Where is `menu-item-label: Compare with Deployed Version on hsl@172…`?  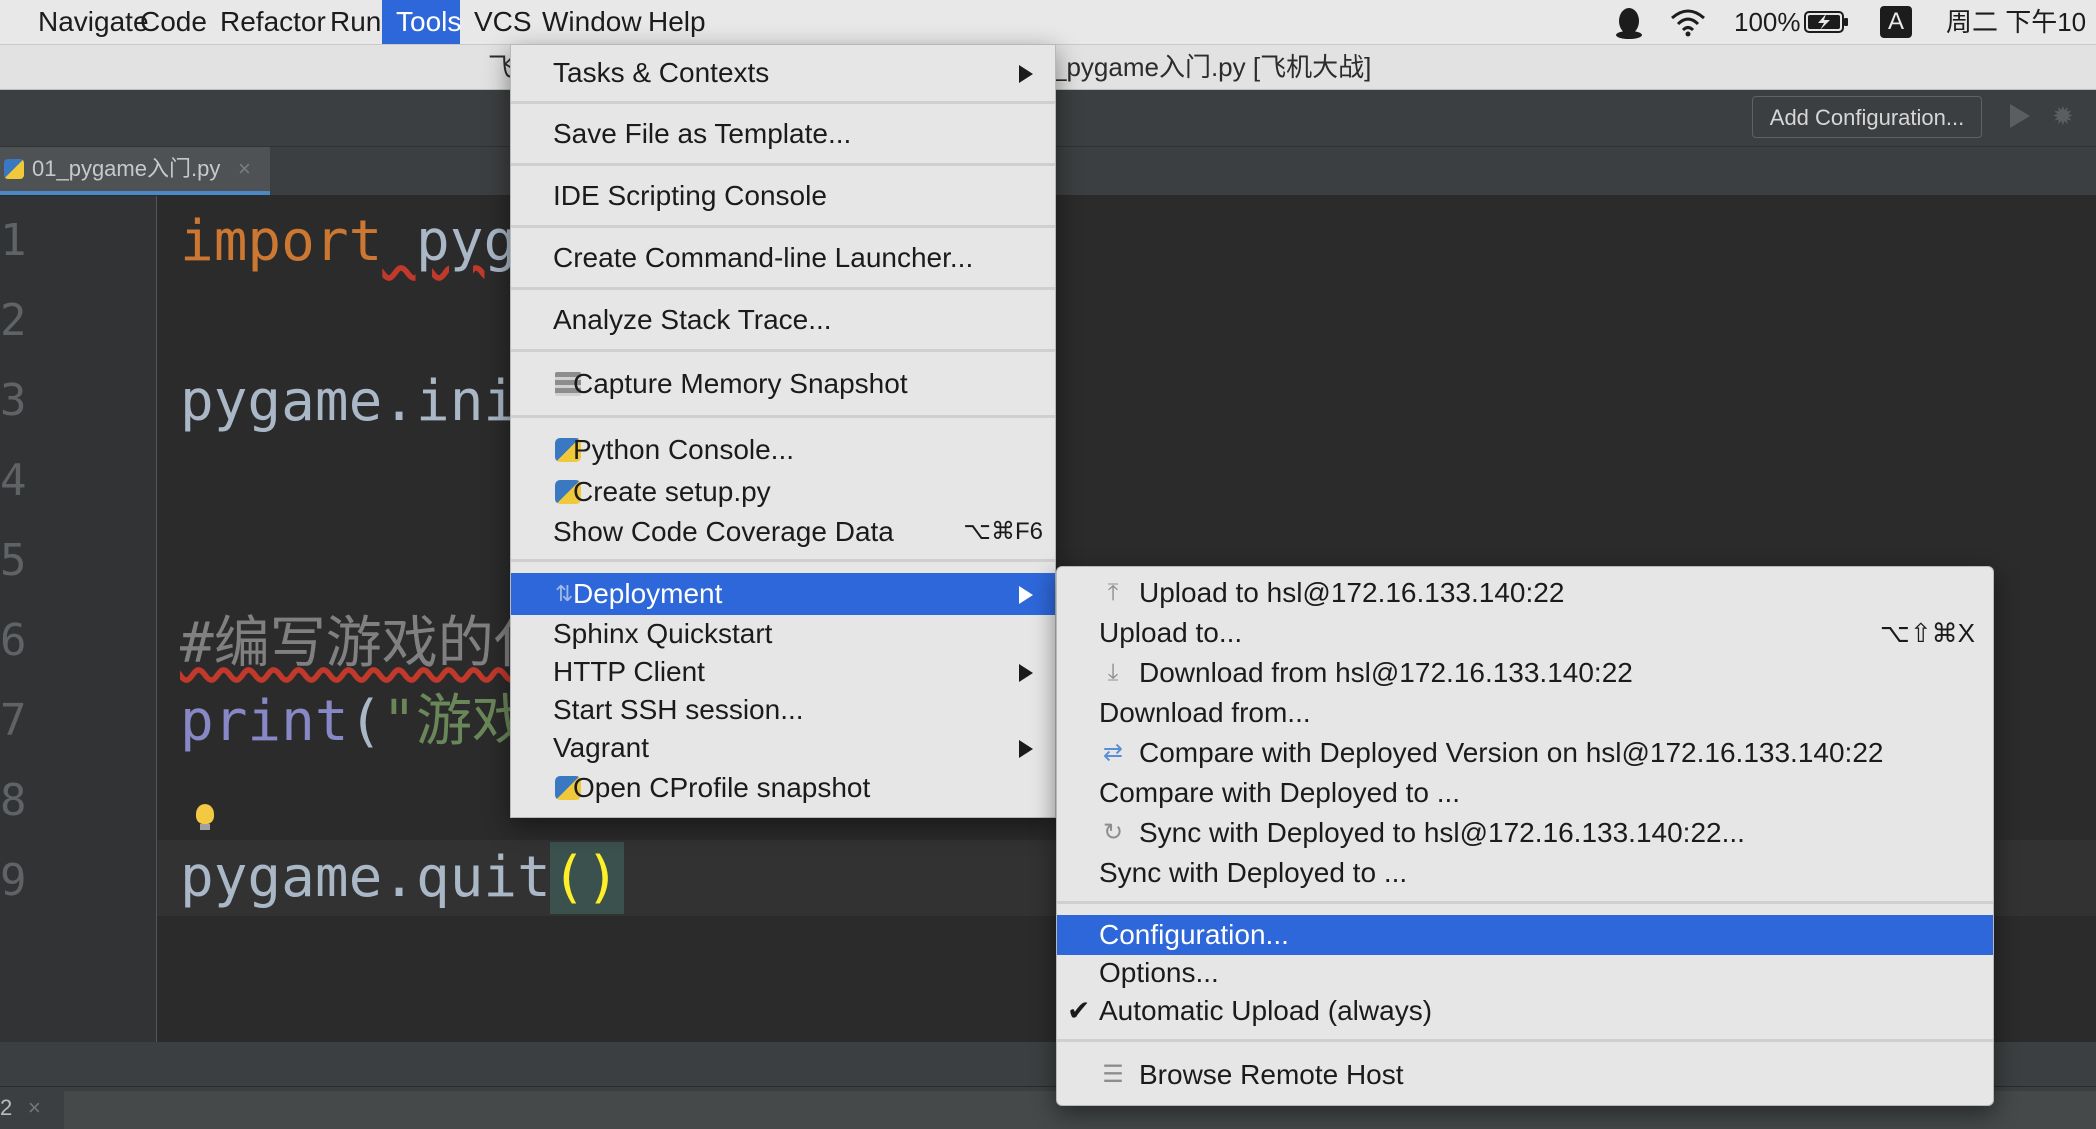
menu-item-label: Compare with Deployed Version on hsl@172… is located at coordinates (1511, 752).